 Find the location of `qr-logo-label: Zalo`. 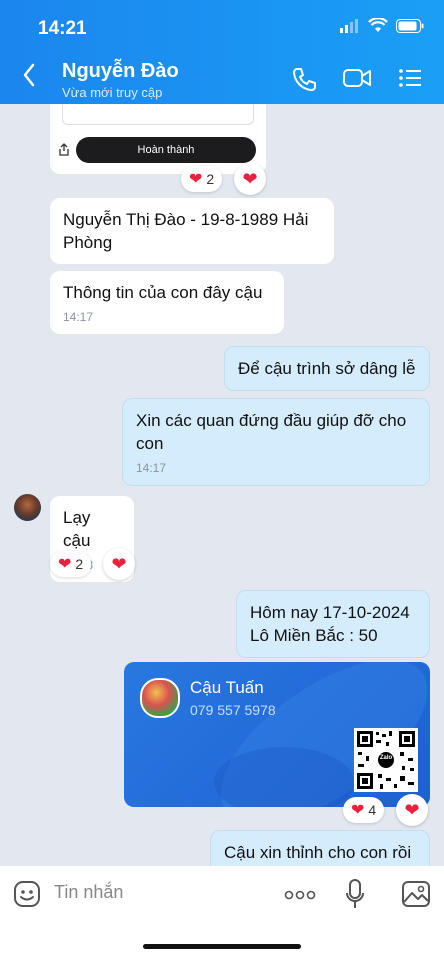

qr-logo-label: Zalo is located at coordinates (386, 758).